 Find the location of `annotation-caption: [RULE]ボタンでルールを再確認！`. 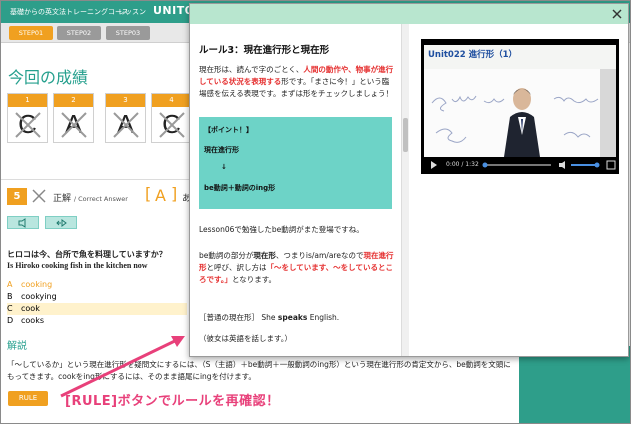

annotation-caption: [RULE]ボタンでルールを再確認！ is located at coordinates (172, 401).